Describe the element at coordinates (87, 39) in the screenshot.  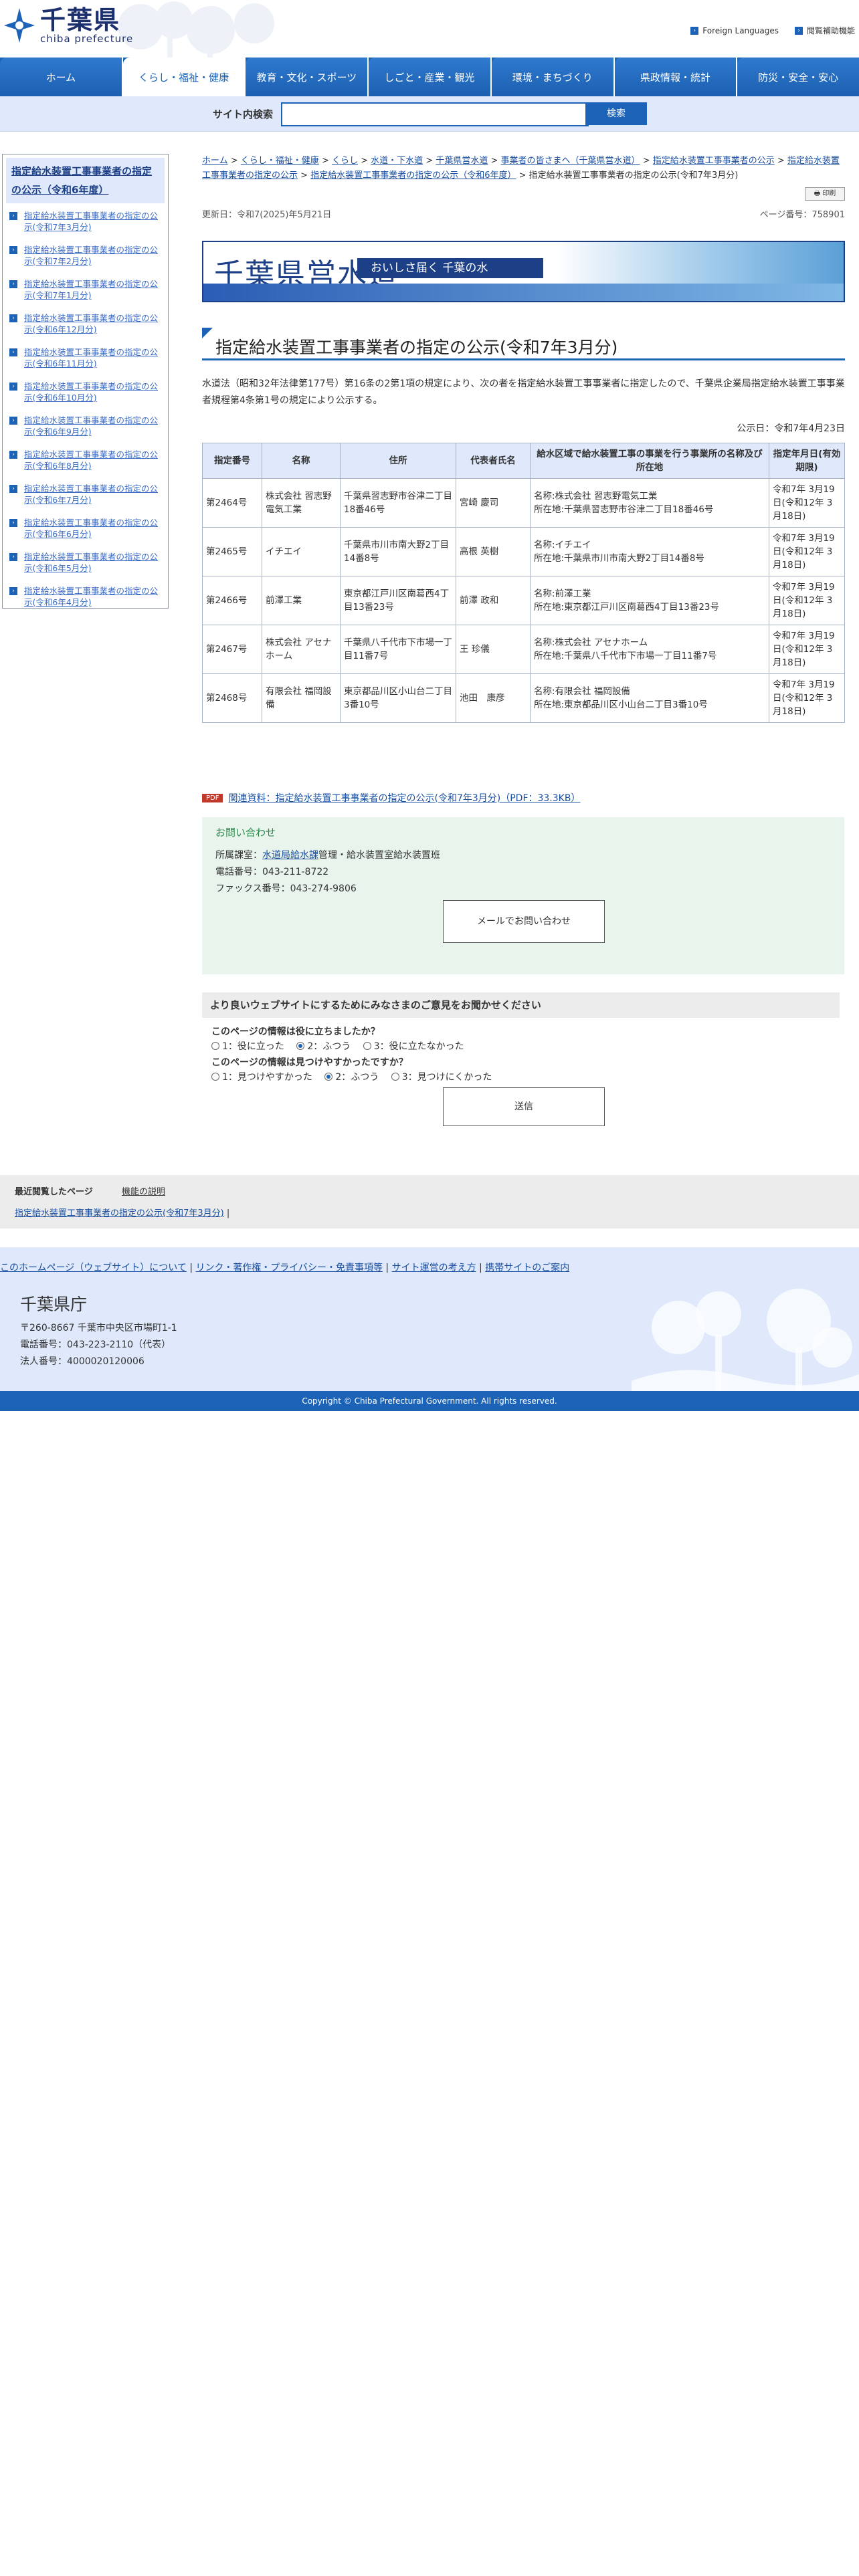
I see `logo-subtitle: chiba prefecture` at that location.